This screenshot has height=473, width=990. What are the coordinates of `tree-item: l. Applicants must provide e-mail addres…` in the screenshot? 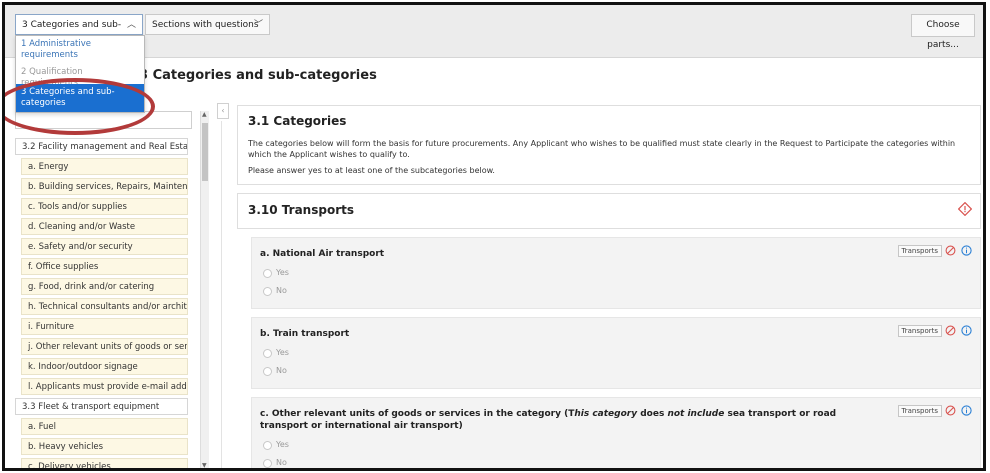 It's located at (104, 386).